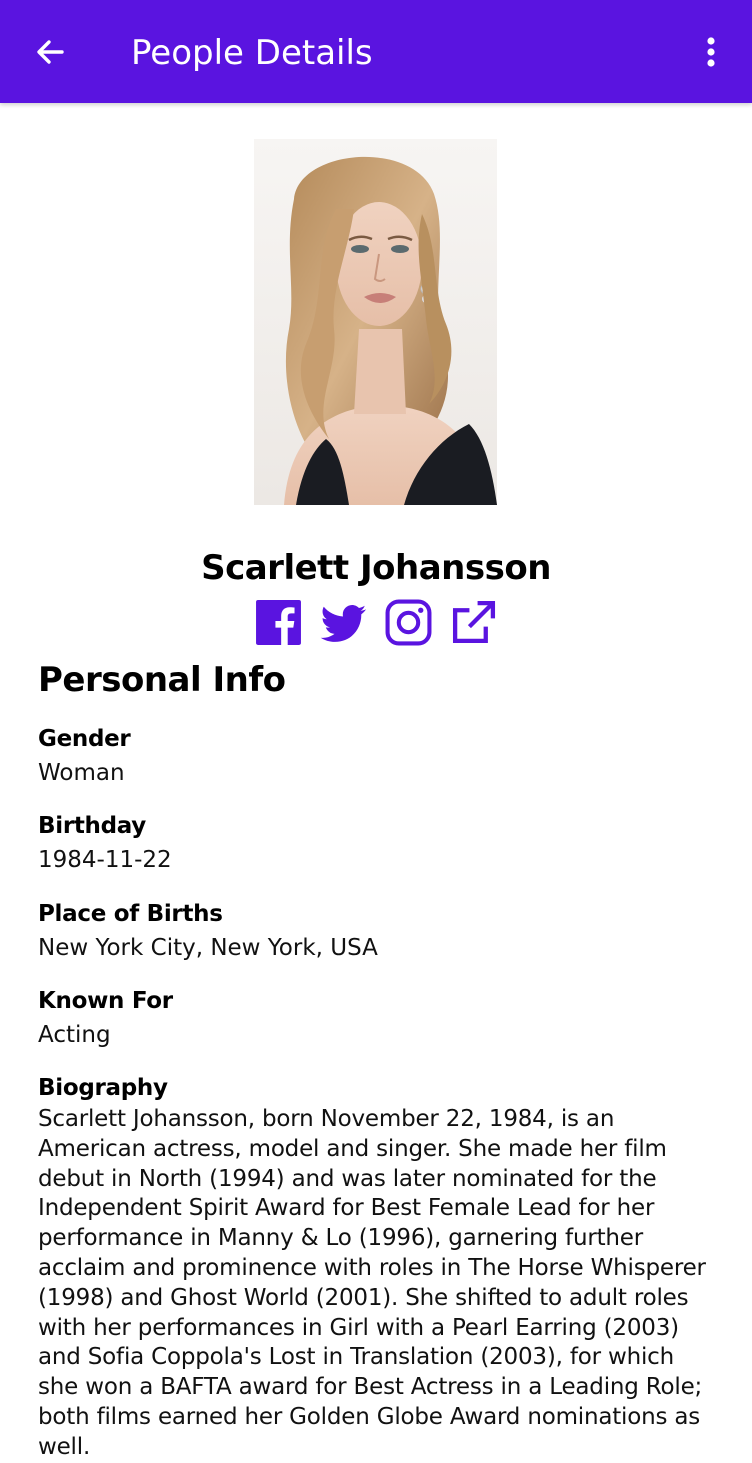 The image size is (752, 1463). I want to click on instagram-link, so click(408, 622).